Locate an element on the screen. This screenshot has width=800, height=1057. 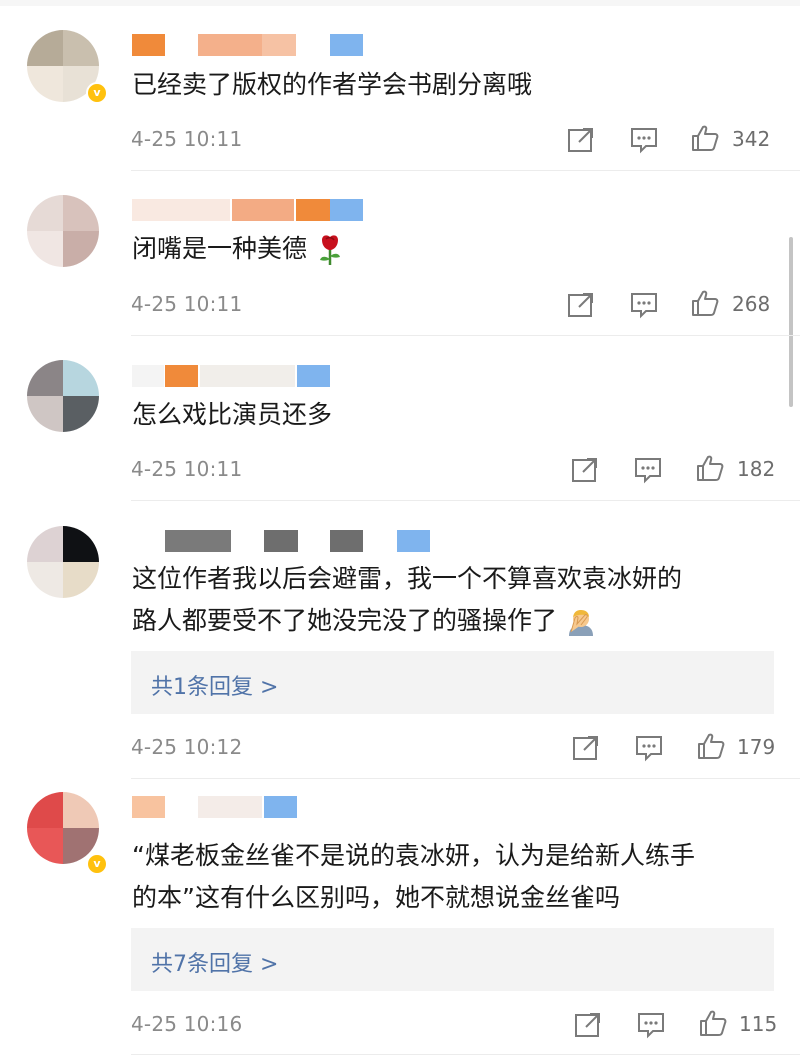
reply-summary-box: 共7条回复 > is located at coordinates (452, 959).